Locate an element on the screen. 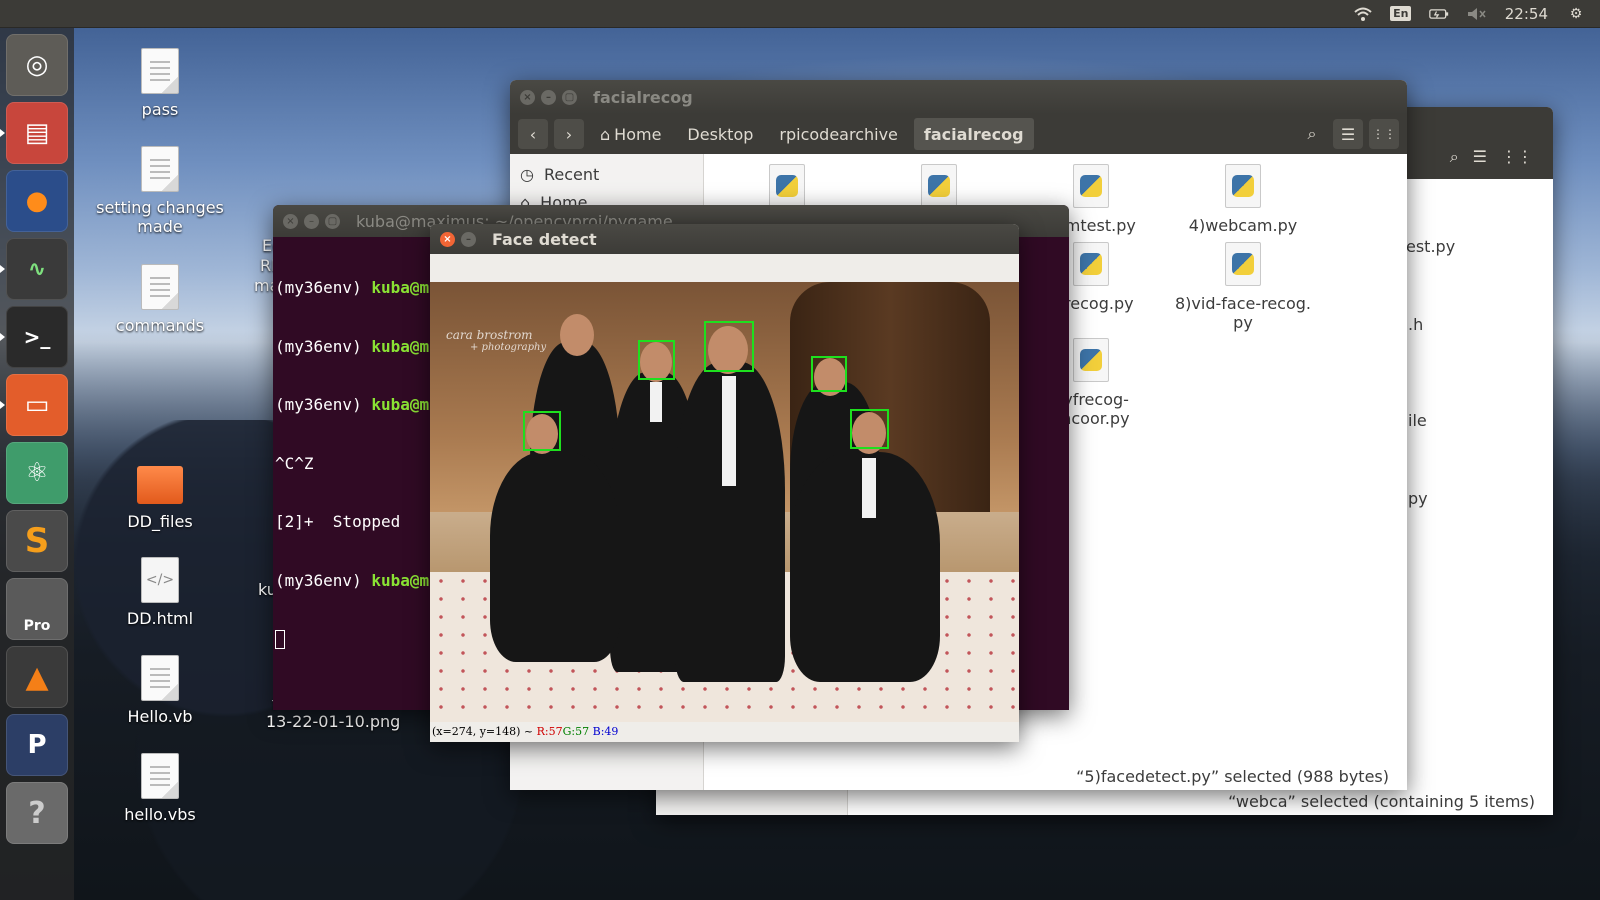  breadcrumb-rpicodearchive: rpicodearchive is located at coordinates (838, 134).